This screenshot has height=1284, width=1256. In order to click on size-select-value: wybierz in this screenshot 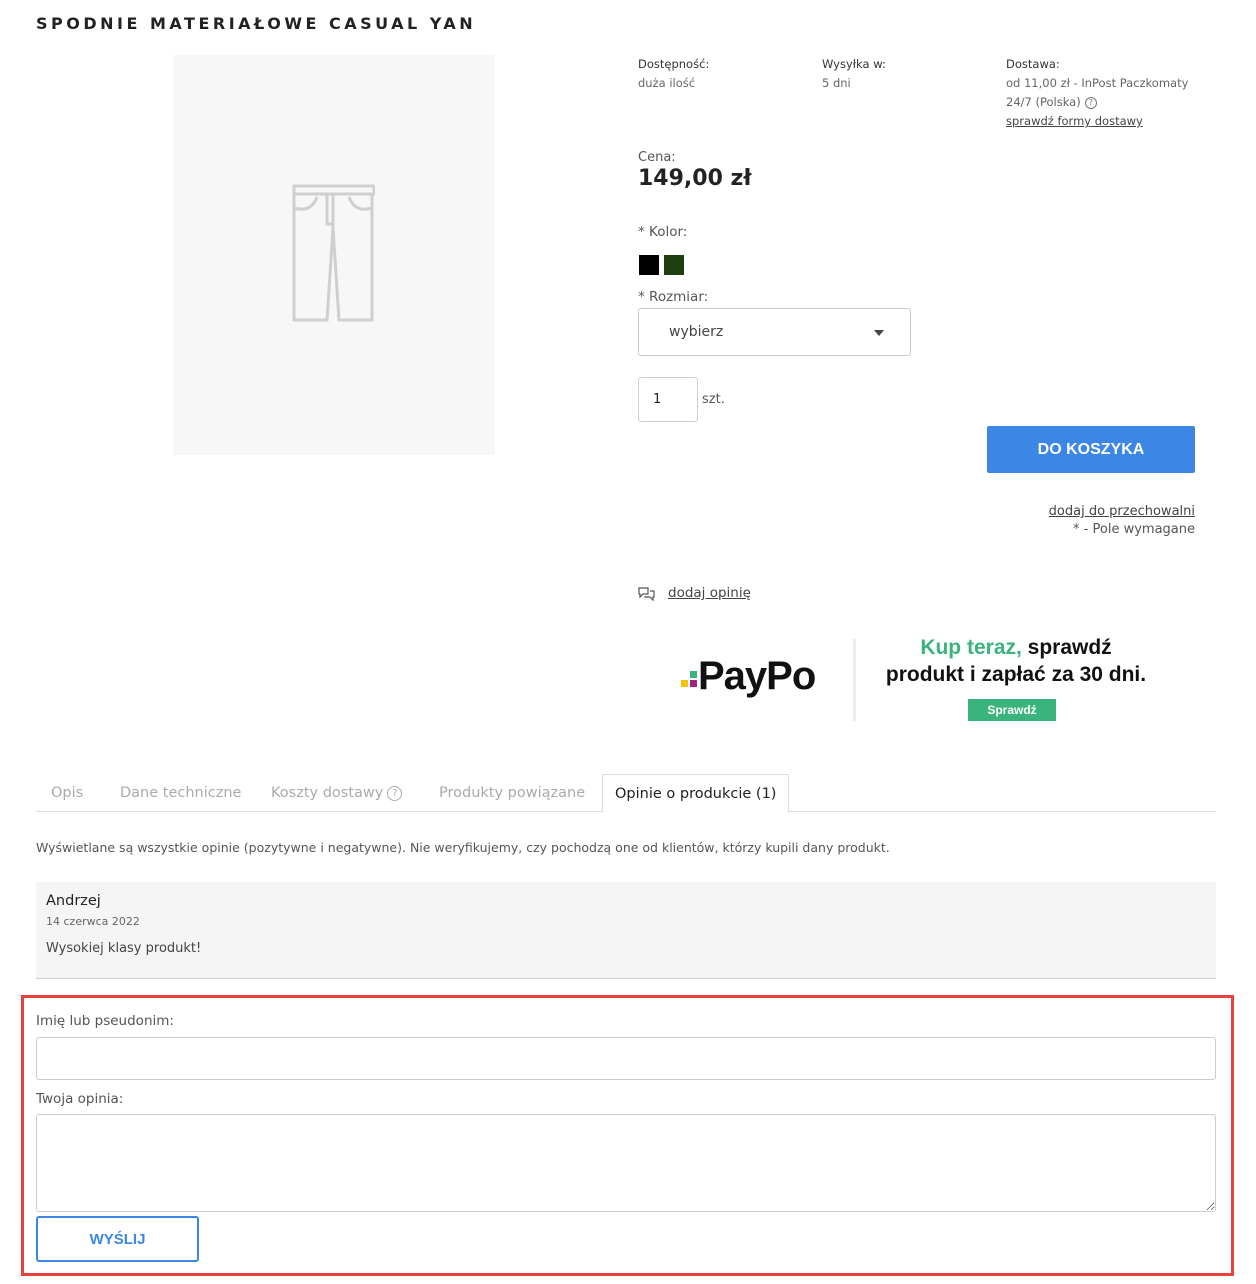, I will do `click(696, 332)`.